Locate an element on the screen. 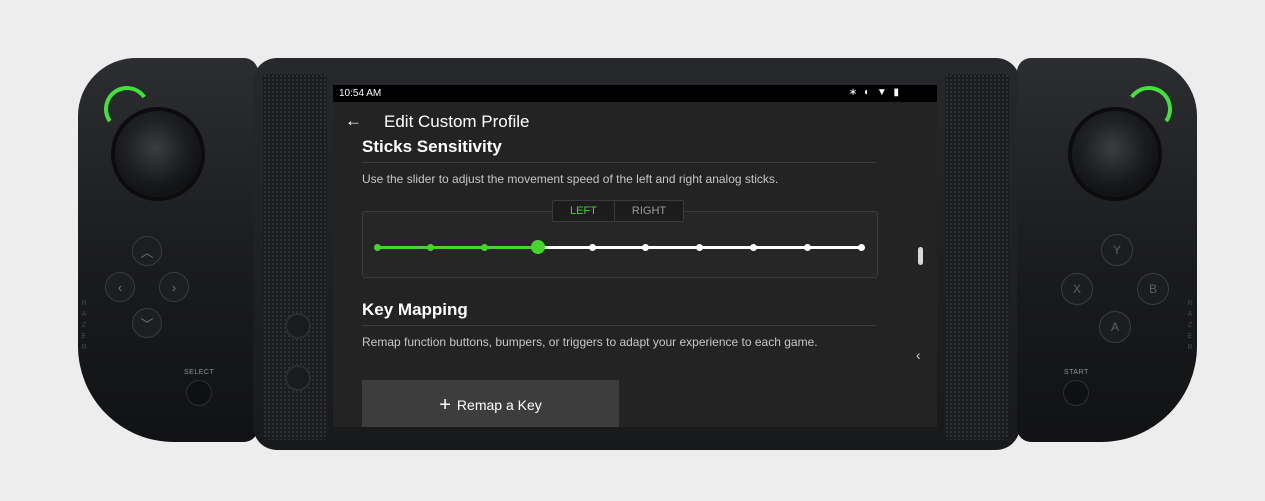 The height and width of the screenshot is (501, 1265). chevron-left-icon: ‹ is located at coordinates (918, 355).